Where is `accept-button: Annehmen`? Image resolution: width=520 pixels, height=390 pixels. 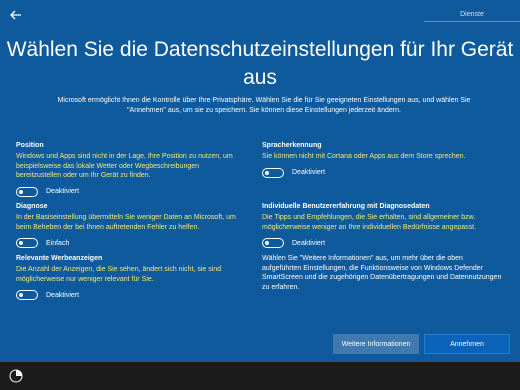
accept-button: Annehmen is located at coordinates (467, 344).